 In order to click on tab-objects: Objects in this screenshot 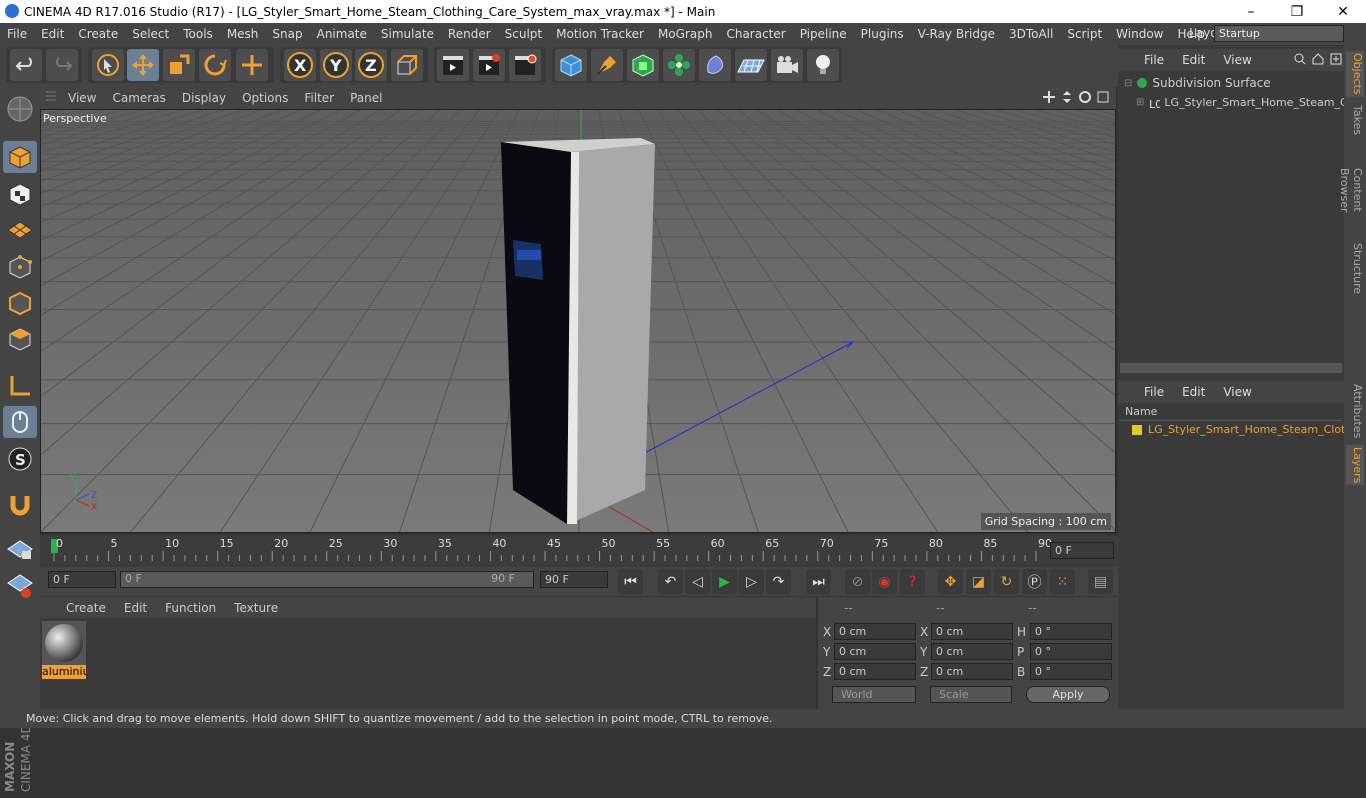, I will do `click(1355, 74)`.